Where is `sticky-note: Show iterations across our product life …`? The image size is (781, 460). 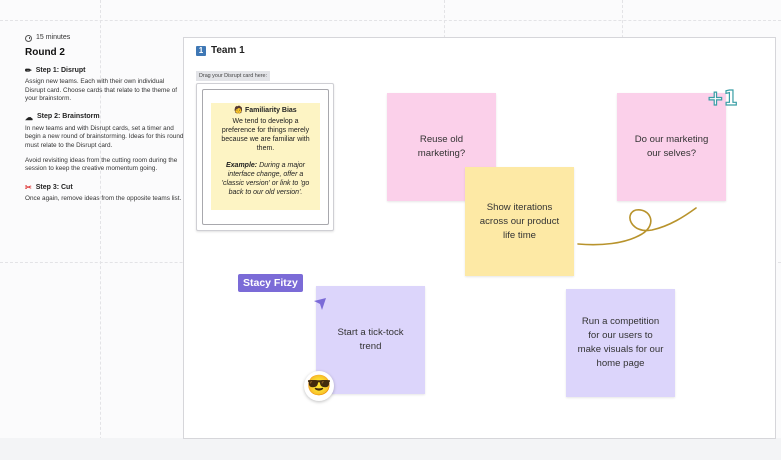 sticky-note: Show iterations across our product life … is located at coordinates (519, 221).